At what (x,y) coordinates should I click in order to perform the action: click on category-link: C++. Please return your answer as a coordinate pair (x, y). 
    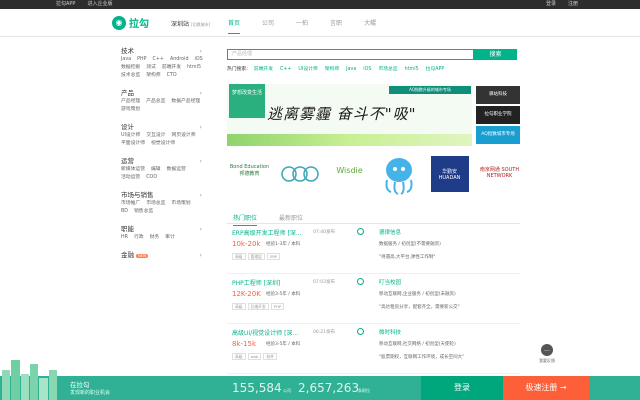
    Looking at the image, I should click on (158, 59).